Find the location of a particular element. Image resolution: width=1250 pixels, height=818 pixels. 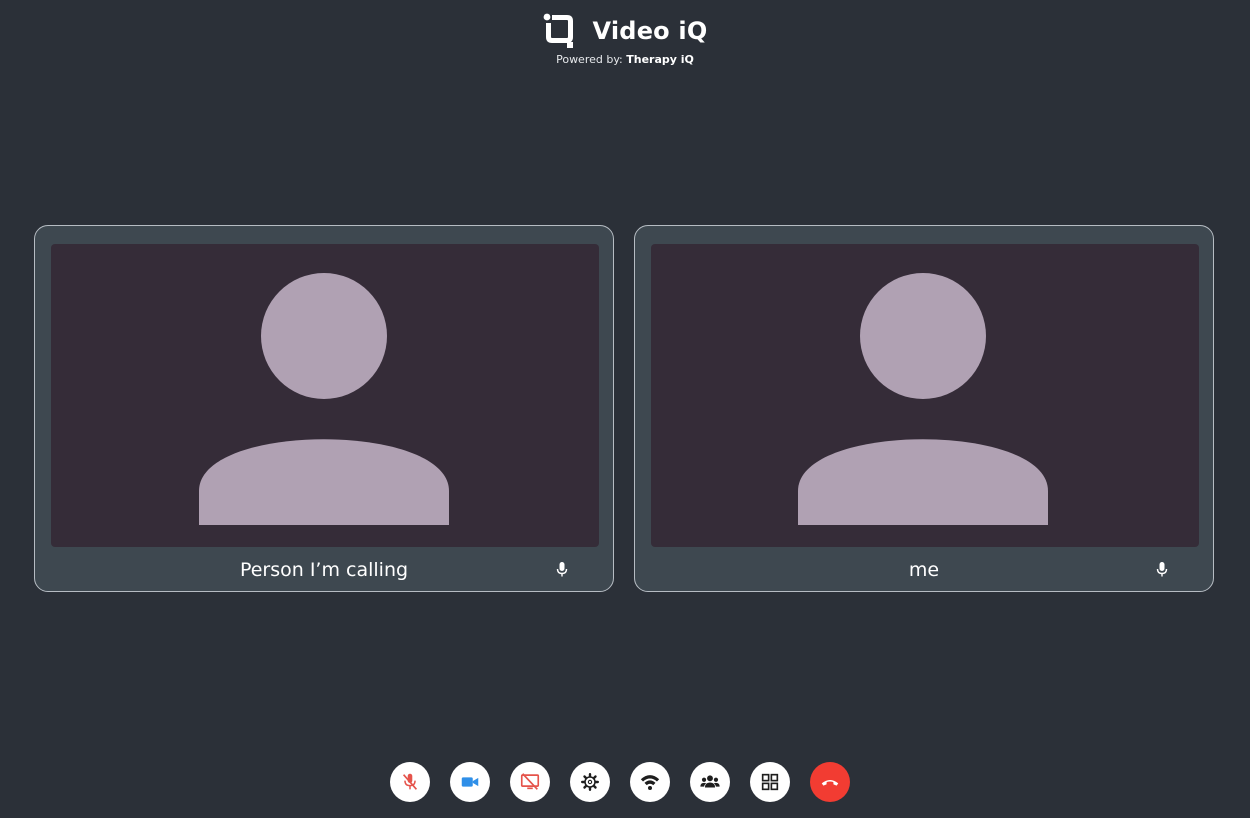

people-icon is located at coordinates (710, 781).